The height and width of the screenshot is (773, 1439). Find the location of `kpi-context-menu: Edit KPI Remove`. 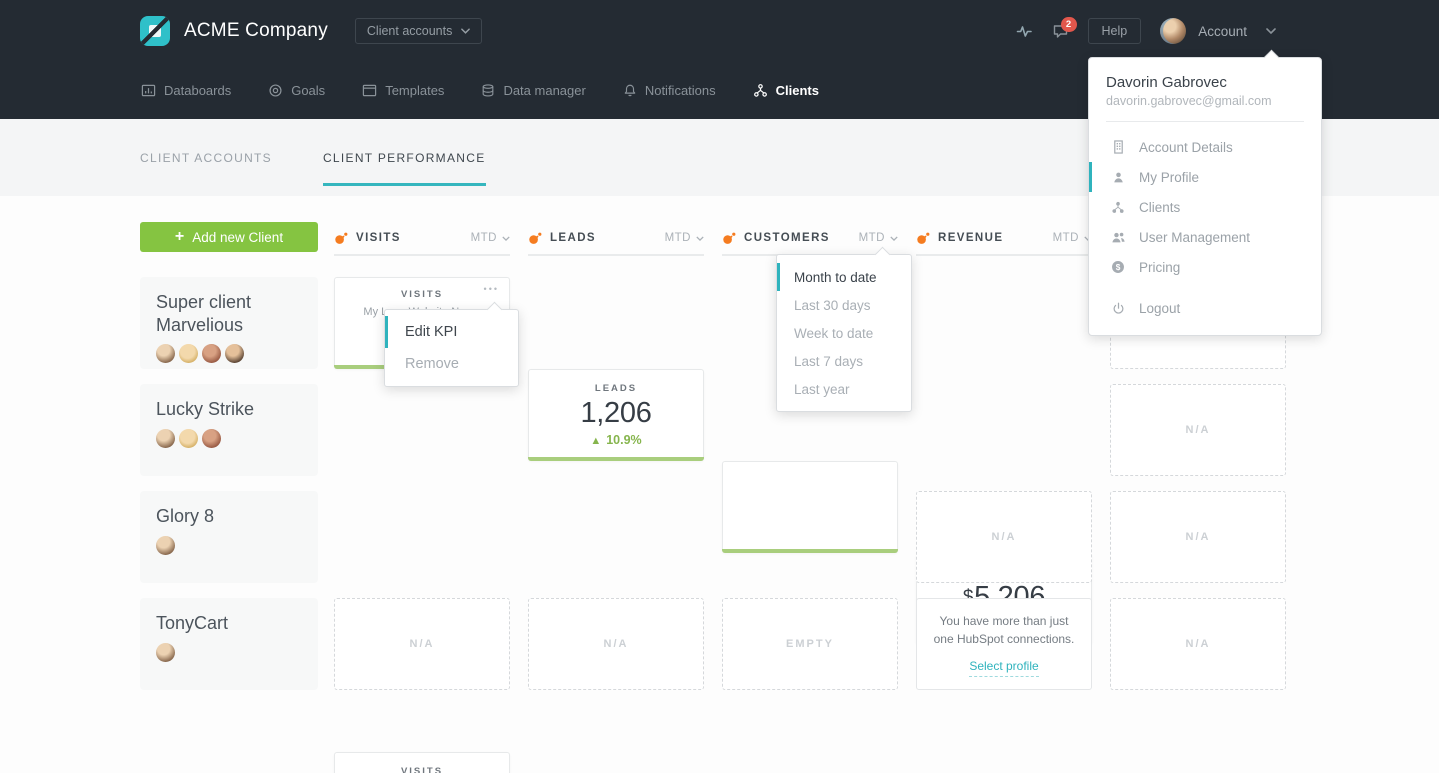

kpi-context-menu: Edit KPI Remove is located at coordinates (451, 344).